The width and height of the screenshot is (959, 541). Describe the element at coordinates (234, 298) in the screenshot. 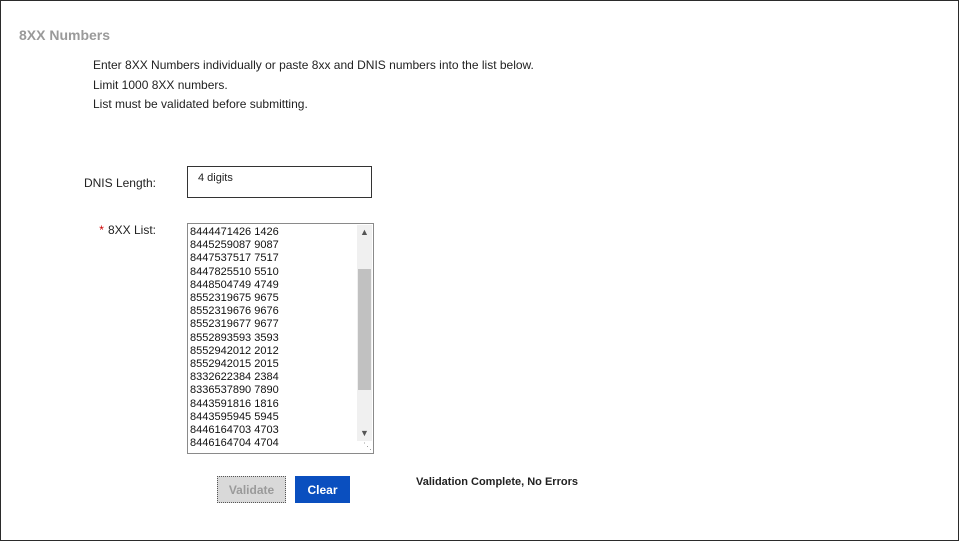

I see `list-item: 8552319675 9675` at that location.